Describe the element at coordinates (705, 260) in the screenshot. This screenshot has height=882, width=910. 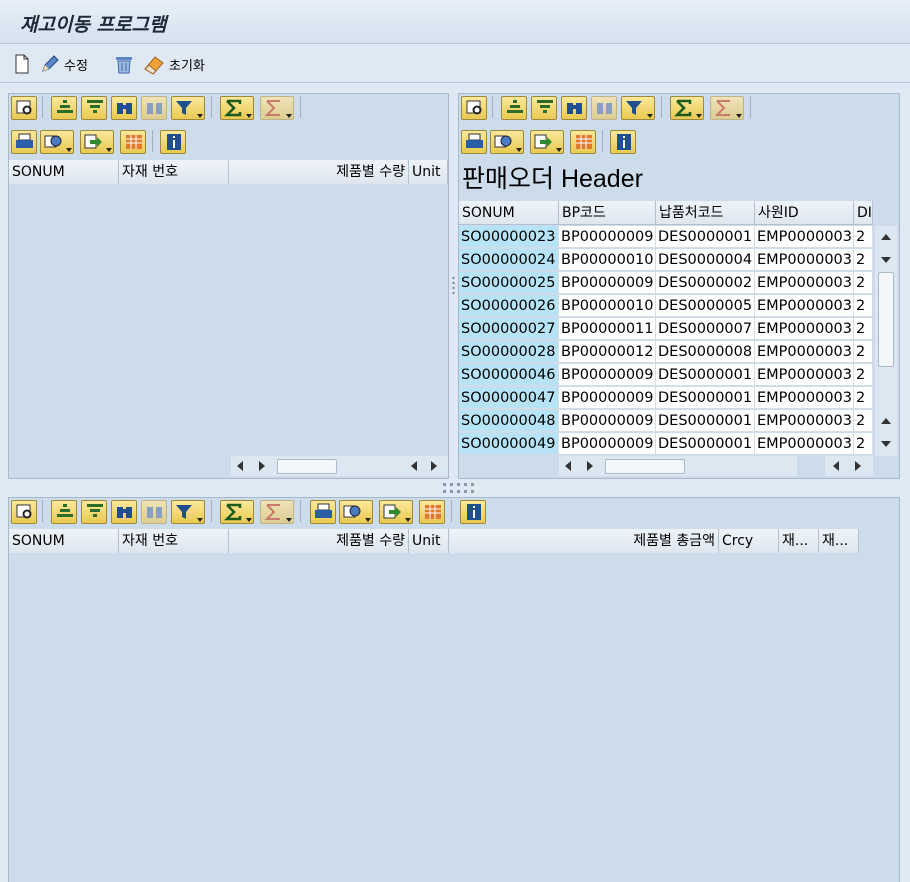
I see `cell-delivery-code: DES0000004` at that location.